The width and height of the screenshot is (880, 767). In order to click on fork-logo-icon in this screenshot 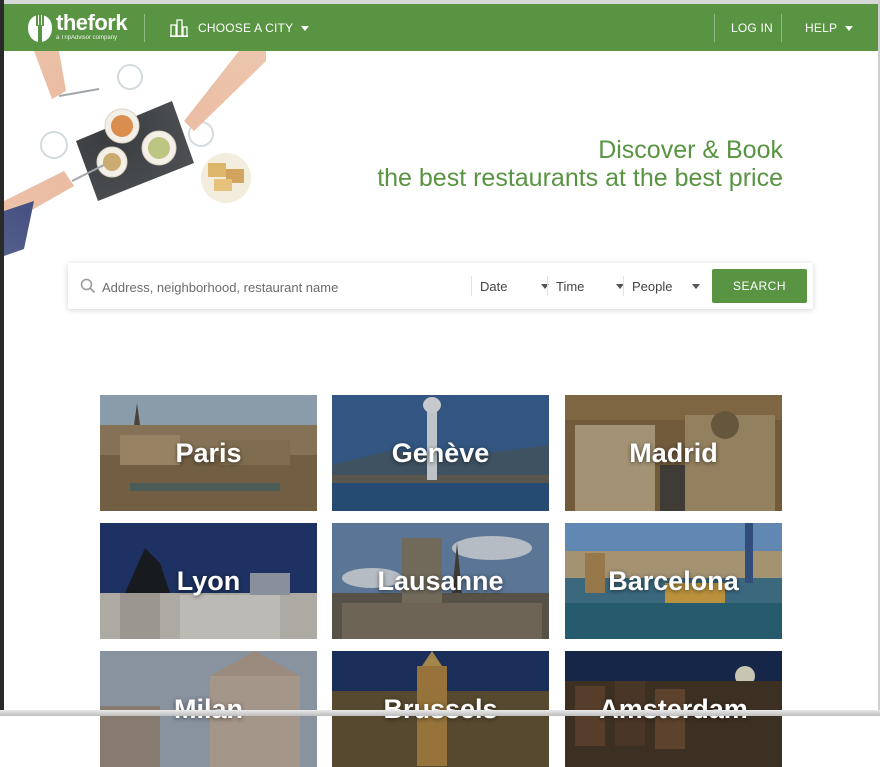, I will do `click(40, 27)`.